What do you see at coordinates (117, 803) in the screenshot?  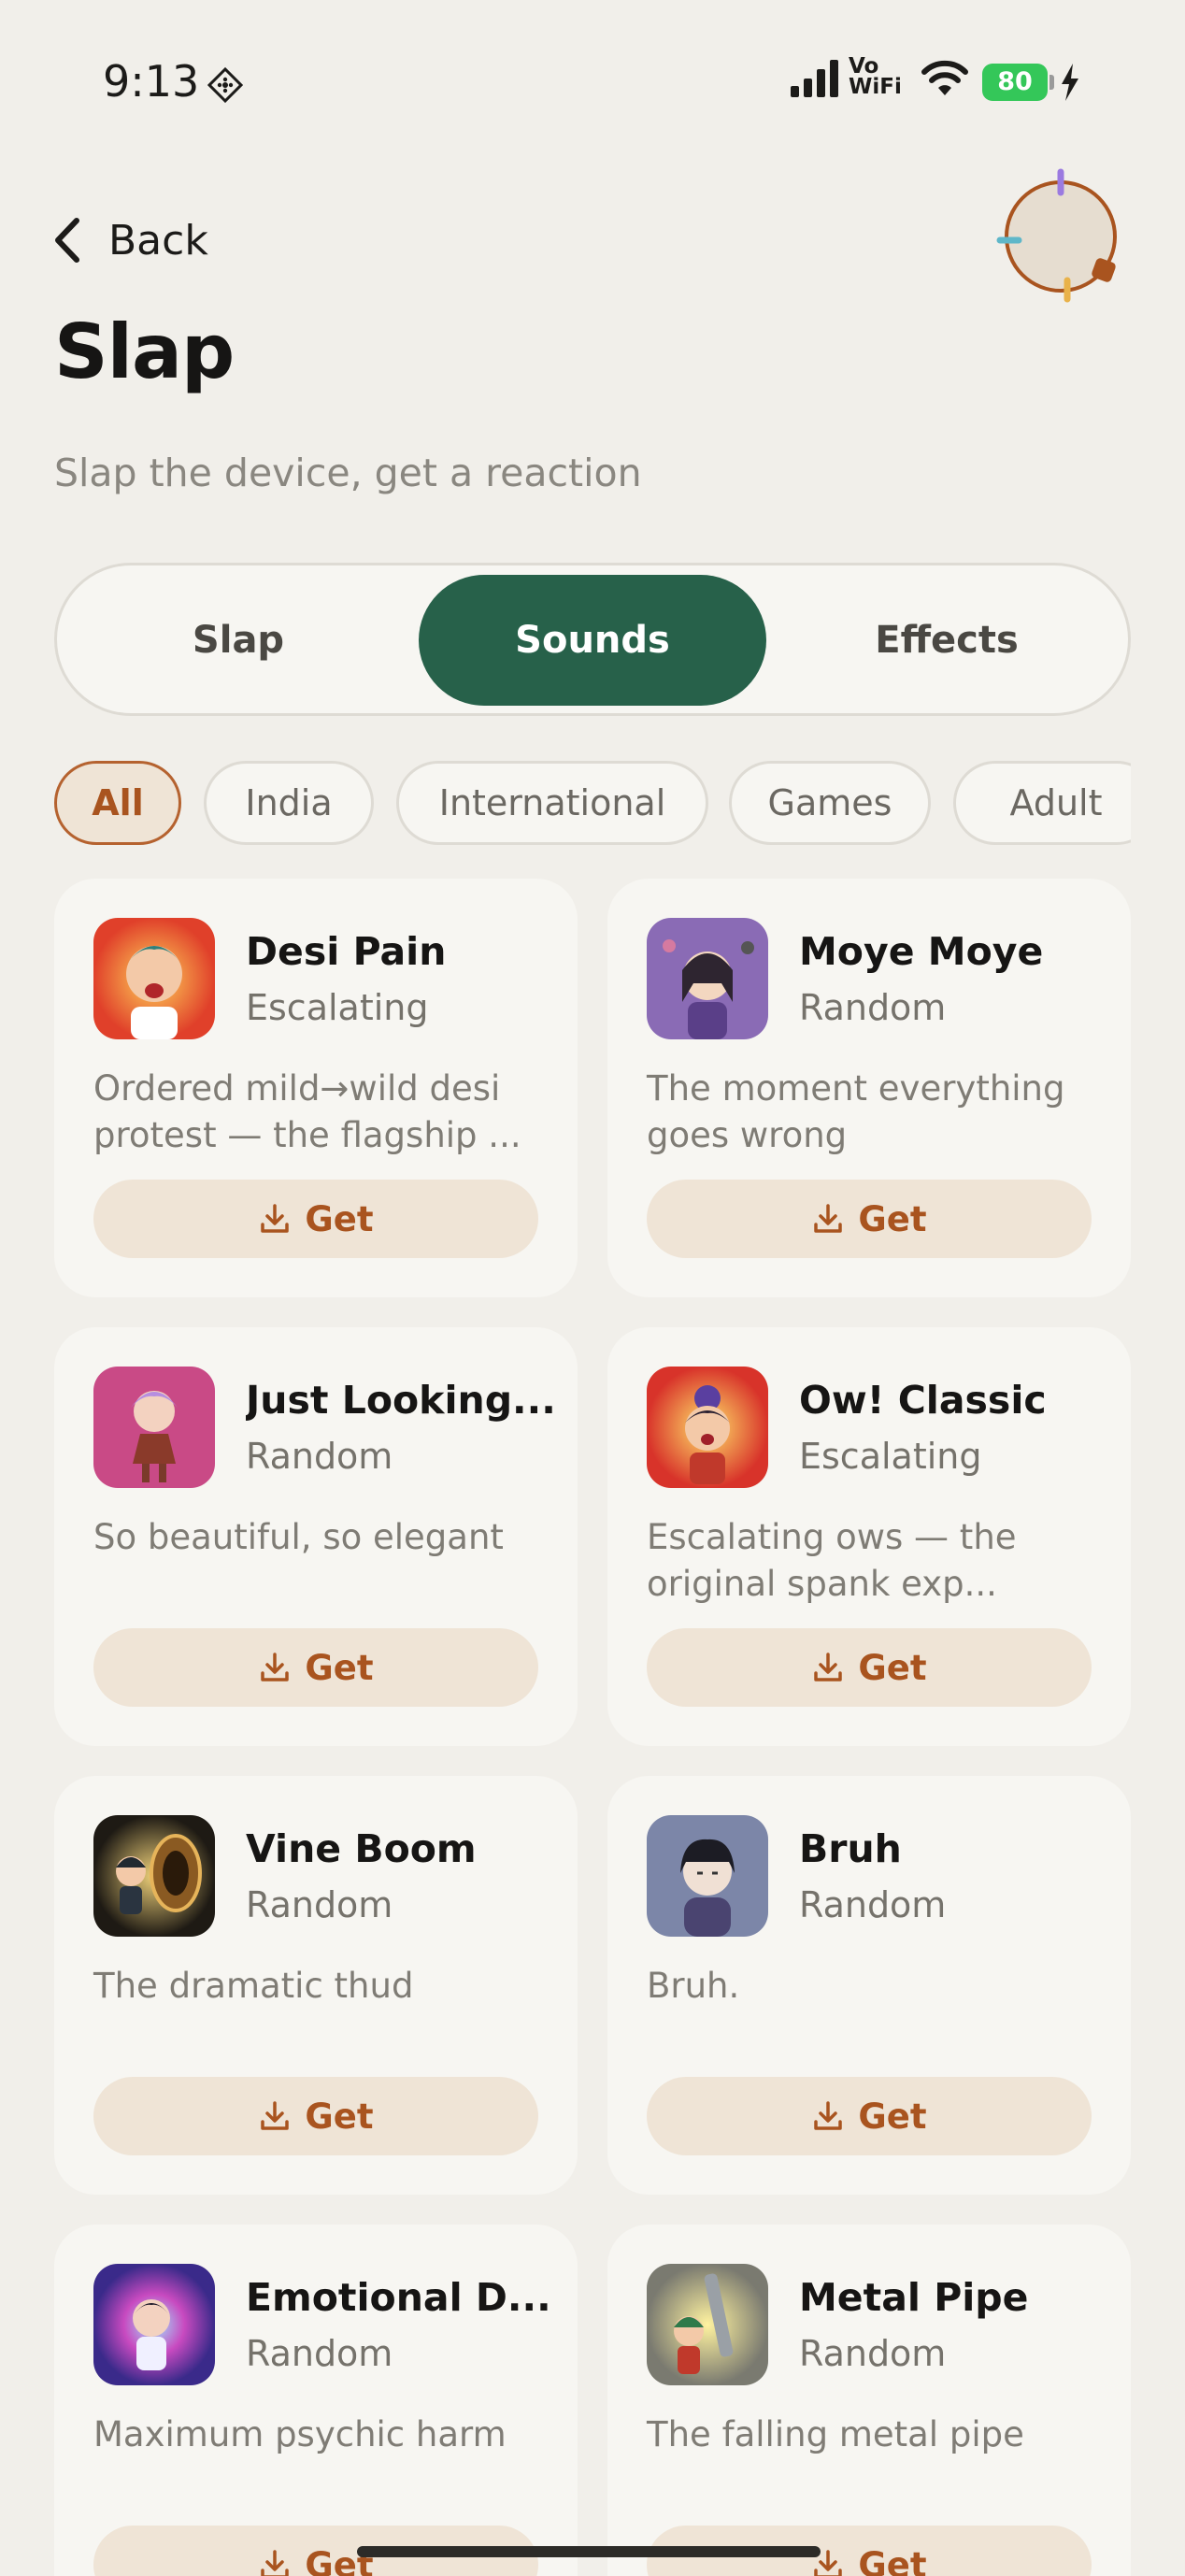 I see `filter-all: All` at bounding box center [117, 803].